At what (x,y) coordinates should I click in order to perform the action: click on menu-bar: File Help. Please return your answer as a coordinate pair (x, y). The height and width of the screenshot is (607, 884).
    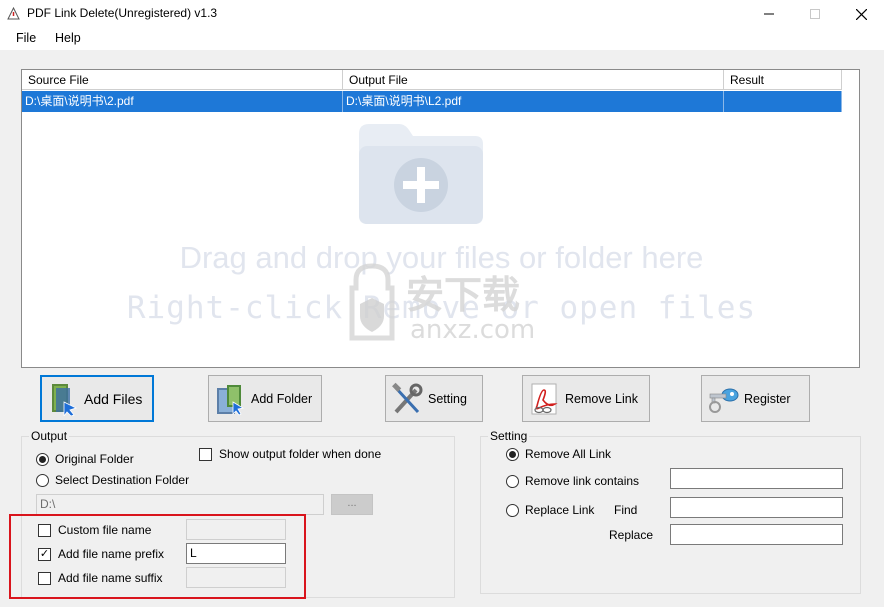
    Looking at the image, I should click on (442, 39).